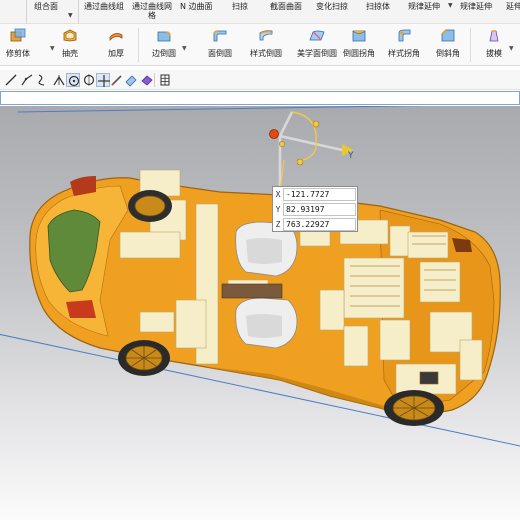 The height and width of the screenshot is (520, 520). I want to click on coordinate-readout: X -121.7727 Y 82.93197 Z 763.22927, so click(315, 209).